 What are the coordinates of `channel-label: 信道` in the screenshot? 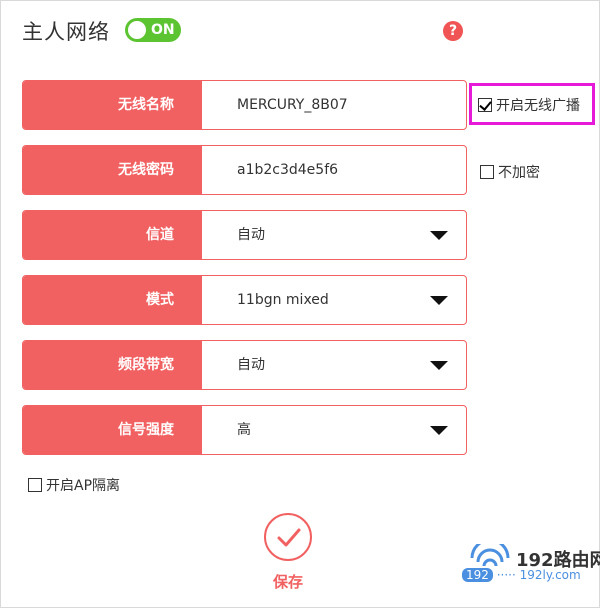 It's located at (112, 235).